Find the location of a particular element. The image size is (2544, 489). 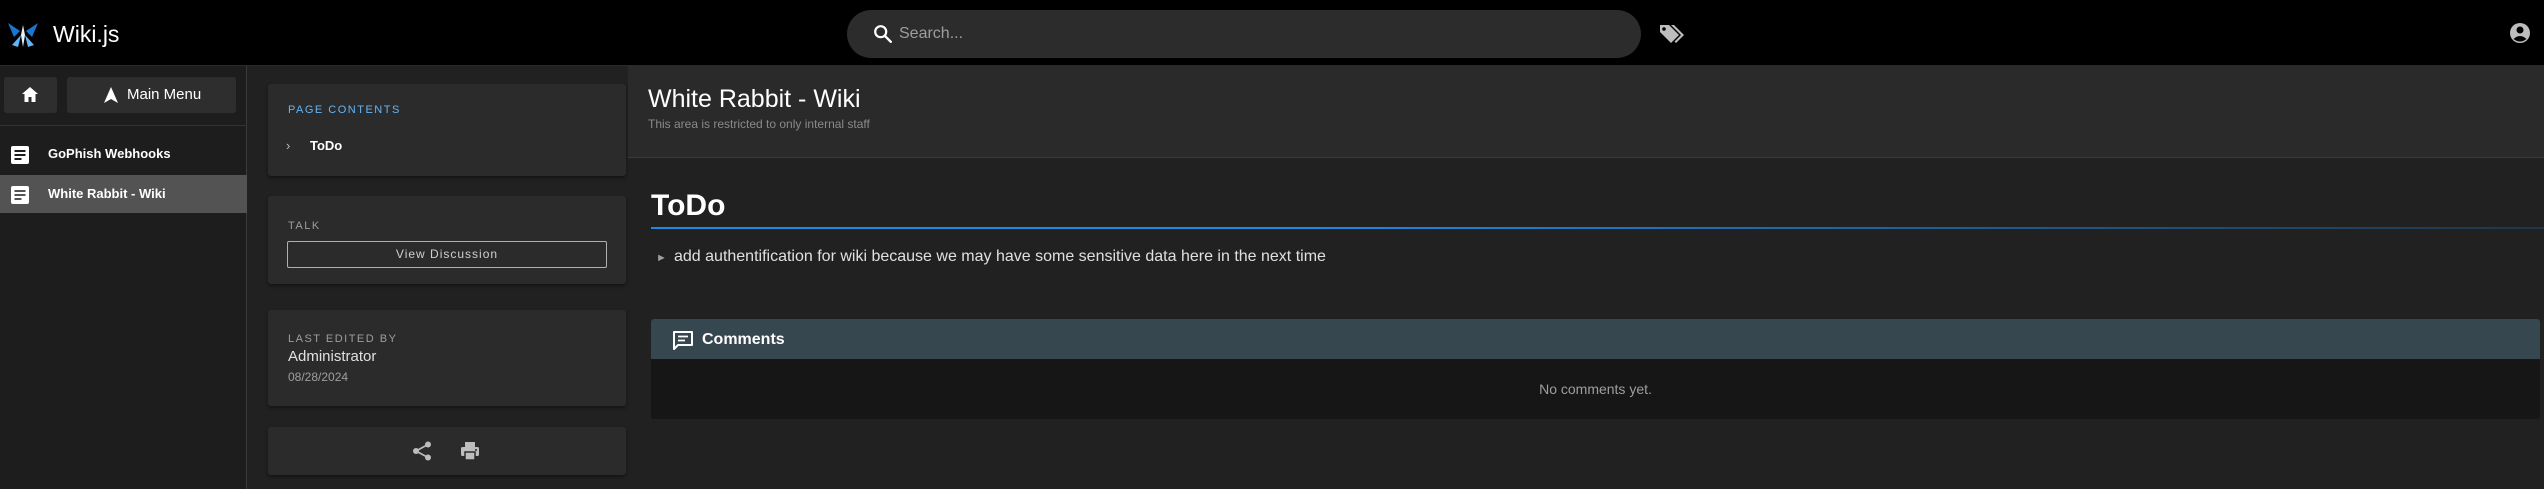

wiki-logo-icon is located at coordinates (23, 34).